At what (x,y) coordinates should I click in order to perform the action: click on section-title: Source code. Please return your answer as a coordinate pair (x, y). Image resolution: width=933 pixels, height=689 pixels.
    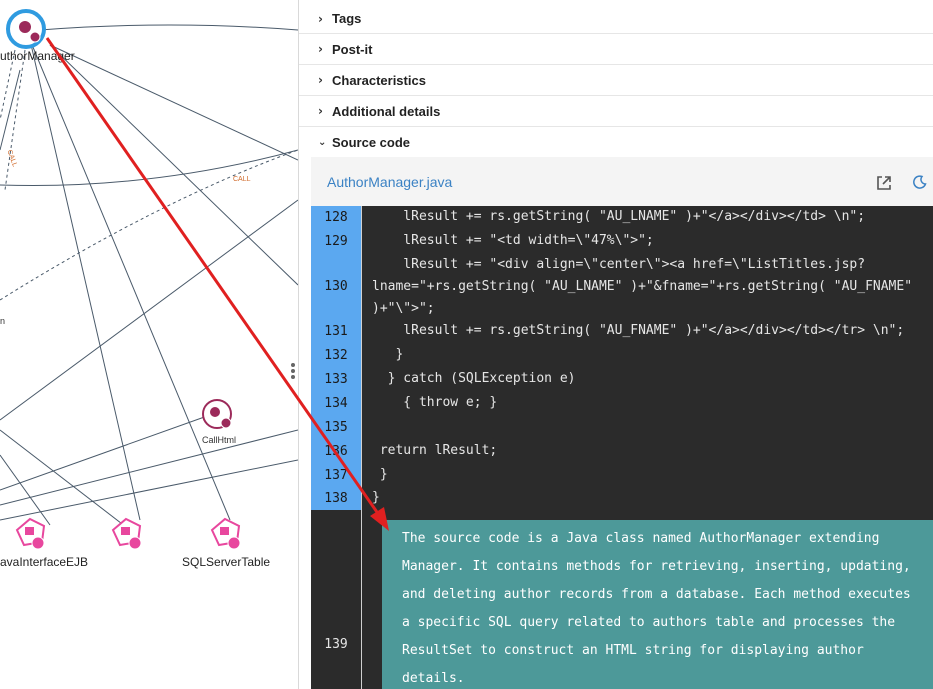
    Looking at the image, I should click on (371, 142).